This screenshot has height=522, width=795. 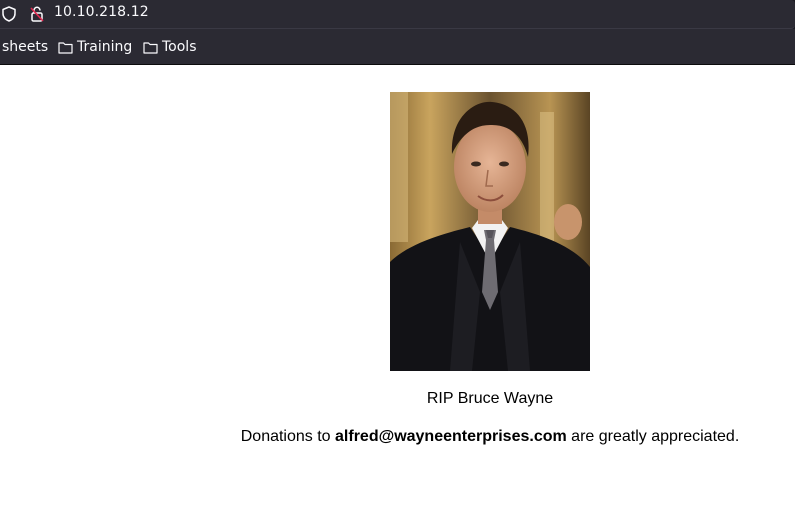 I want to click on donation-prefix: Donations to, so click(x=288, y=436).